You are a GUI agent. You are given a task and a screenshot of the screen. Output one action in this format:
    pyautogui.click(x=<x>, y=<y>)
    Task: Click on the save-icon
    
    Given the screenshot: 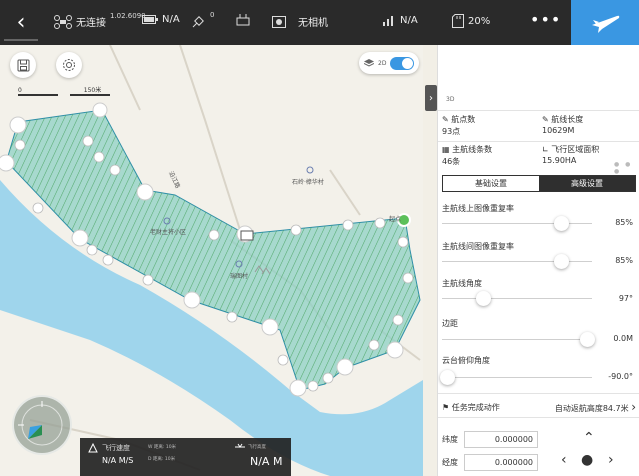 What is the action you would take?
    pyautogui.click(x=23, y=65)
    